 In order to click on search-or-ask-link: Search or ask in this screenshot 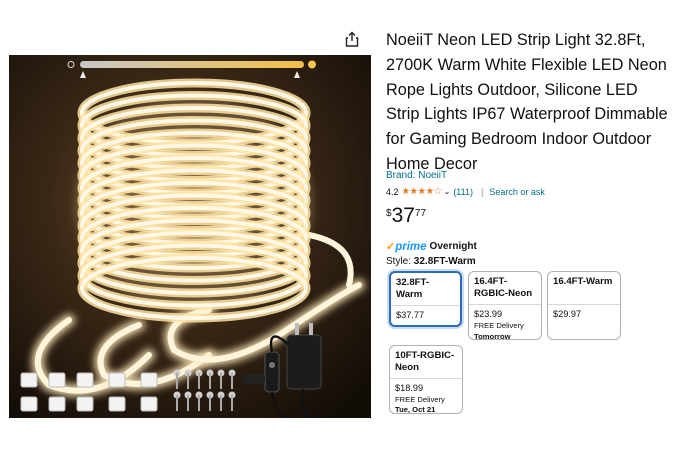, I will do `click(517, 192)`.